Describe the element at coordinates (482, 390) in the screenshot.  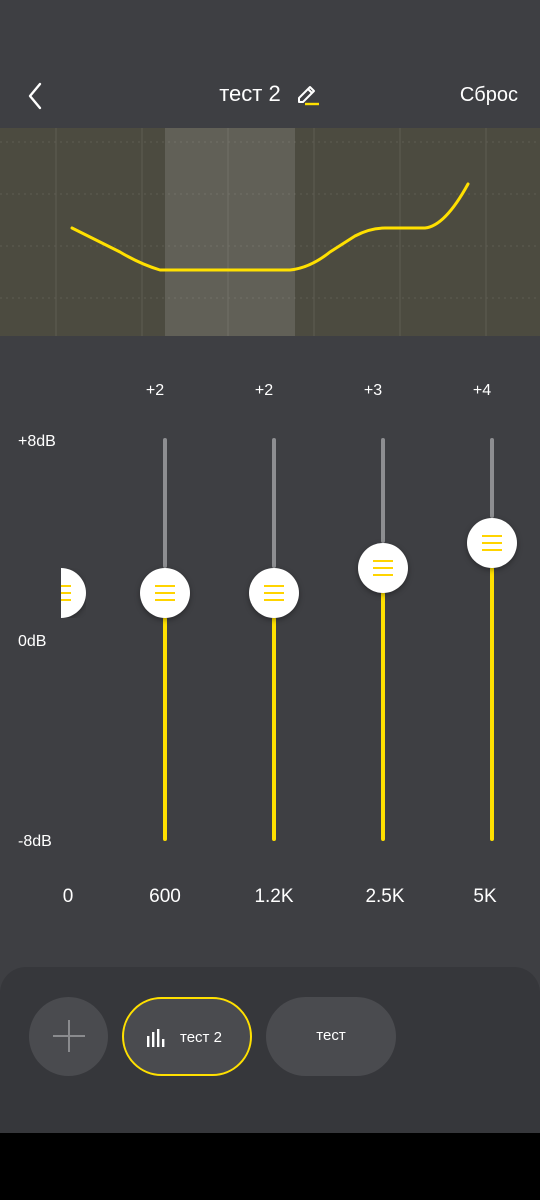
I see `band-gain-label: +4` at that location.